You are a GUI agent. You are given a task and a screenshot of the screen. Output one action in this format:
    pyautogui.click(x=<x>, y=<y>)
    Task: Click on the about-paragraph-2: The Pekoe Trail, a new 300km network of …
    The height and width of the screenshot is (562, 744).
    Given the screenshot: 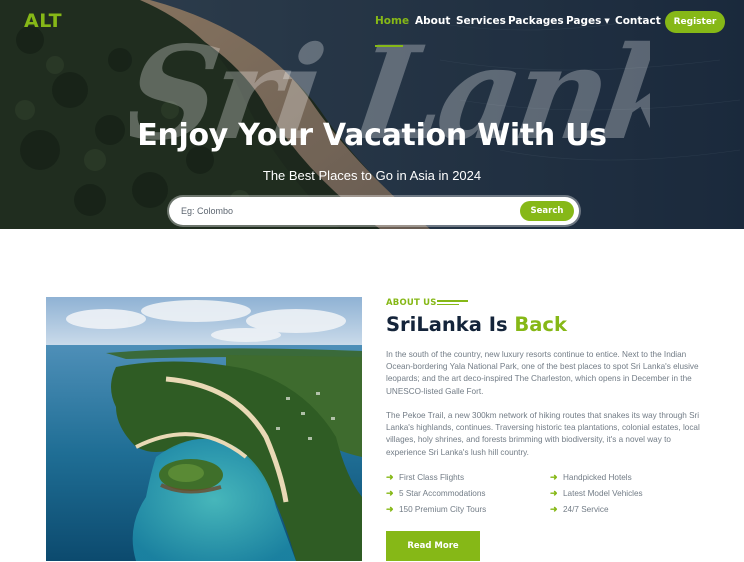 What is the action you would take?
    pyautogui.click(x=543, y=434)
    